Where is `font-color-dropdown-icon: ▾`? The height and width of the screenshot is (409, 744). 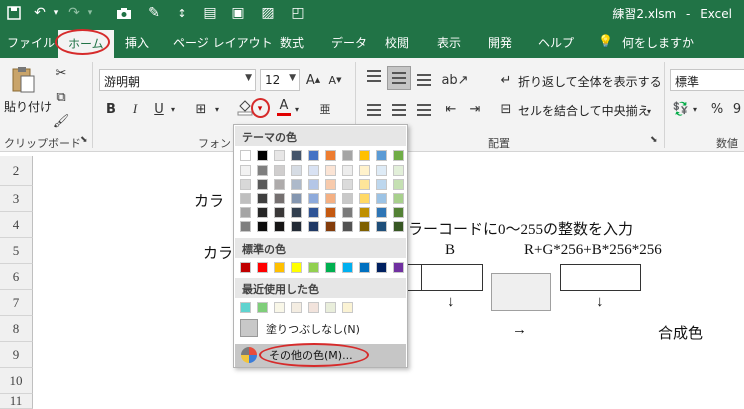
font-color-dropdown-icon: ▾ is located at coordinates (297, 109).